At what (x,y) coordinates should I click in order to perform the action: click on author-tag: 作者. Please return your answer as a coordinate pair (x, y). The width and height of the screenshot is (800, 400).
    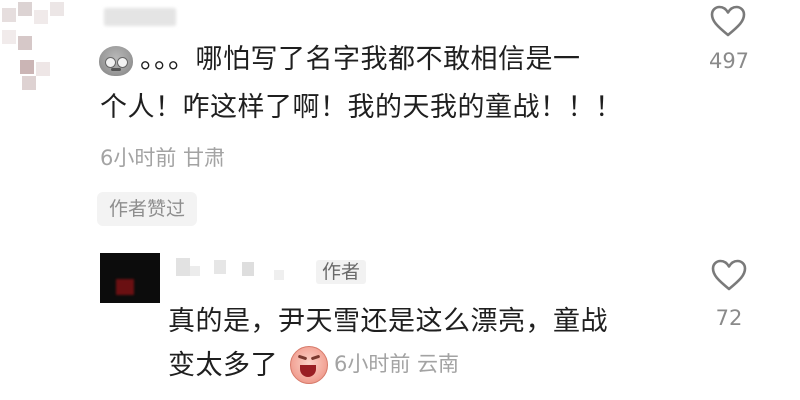
    Looking at the image, I should click on (341, 272).